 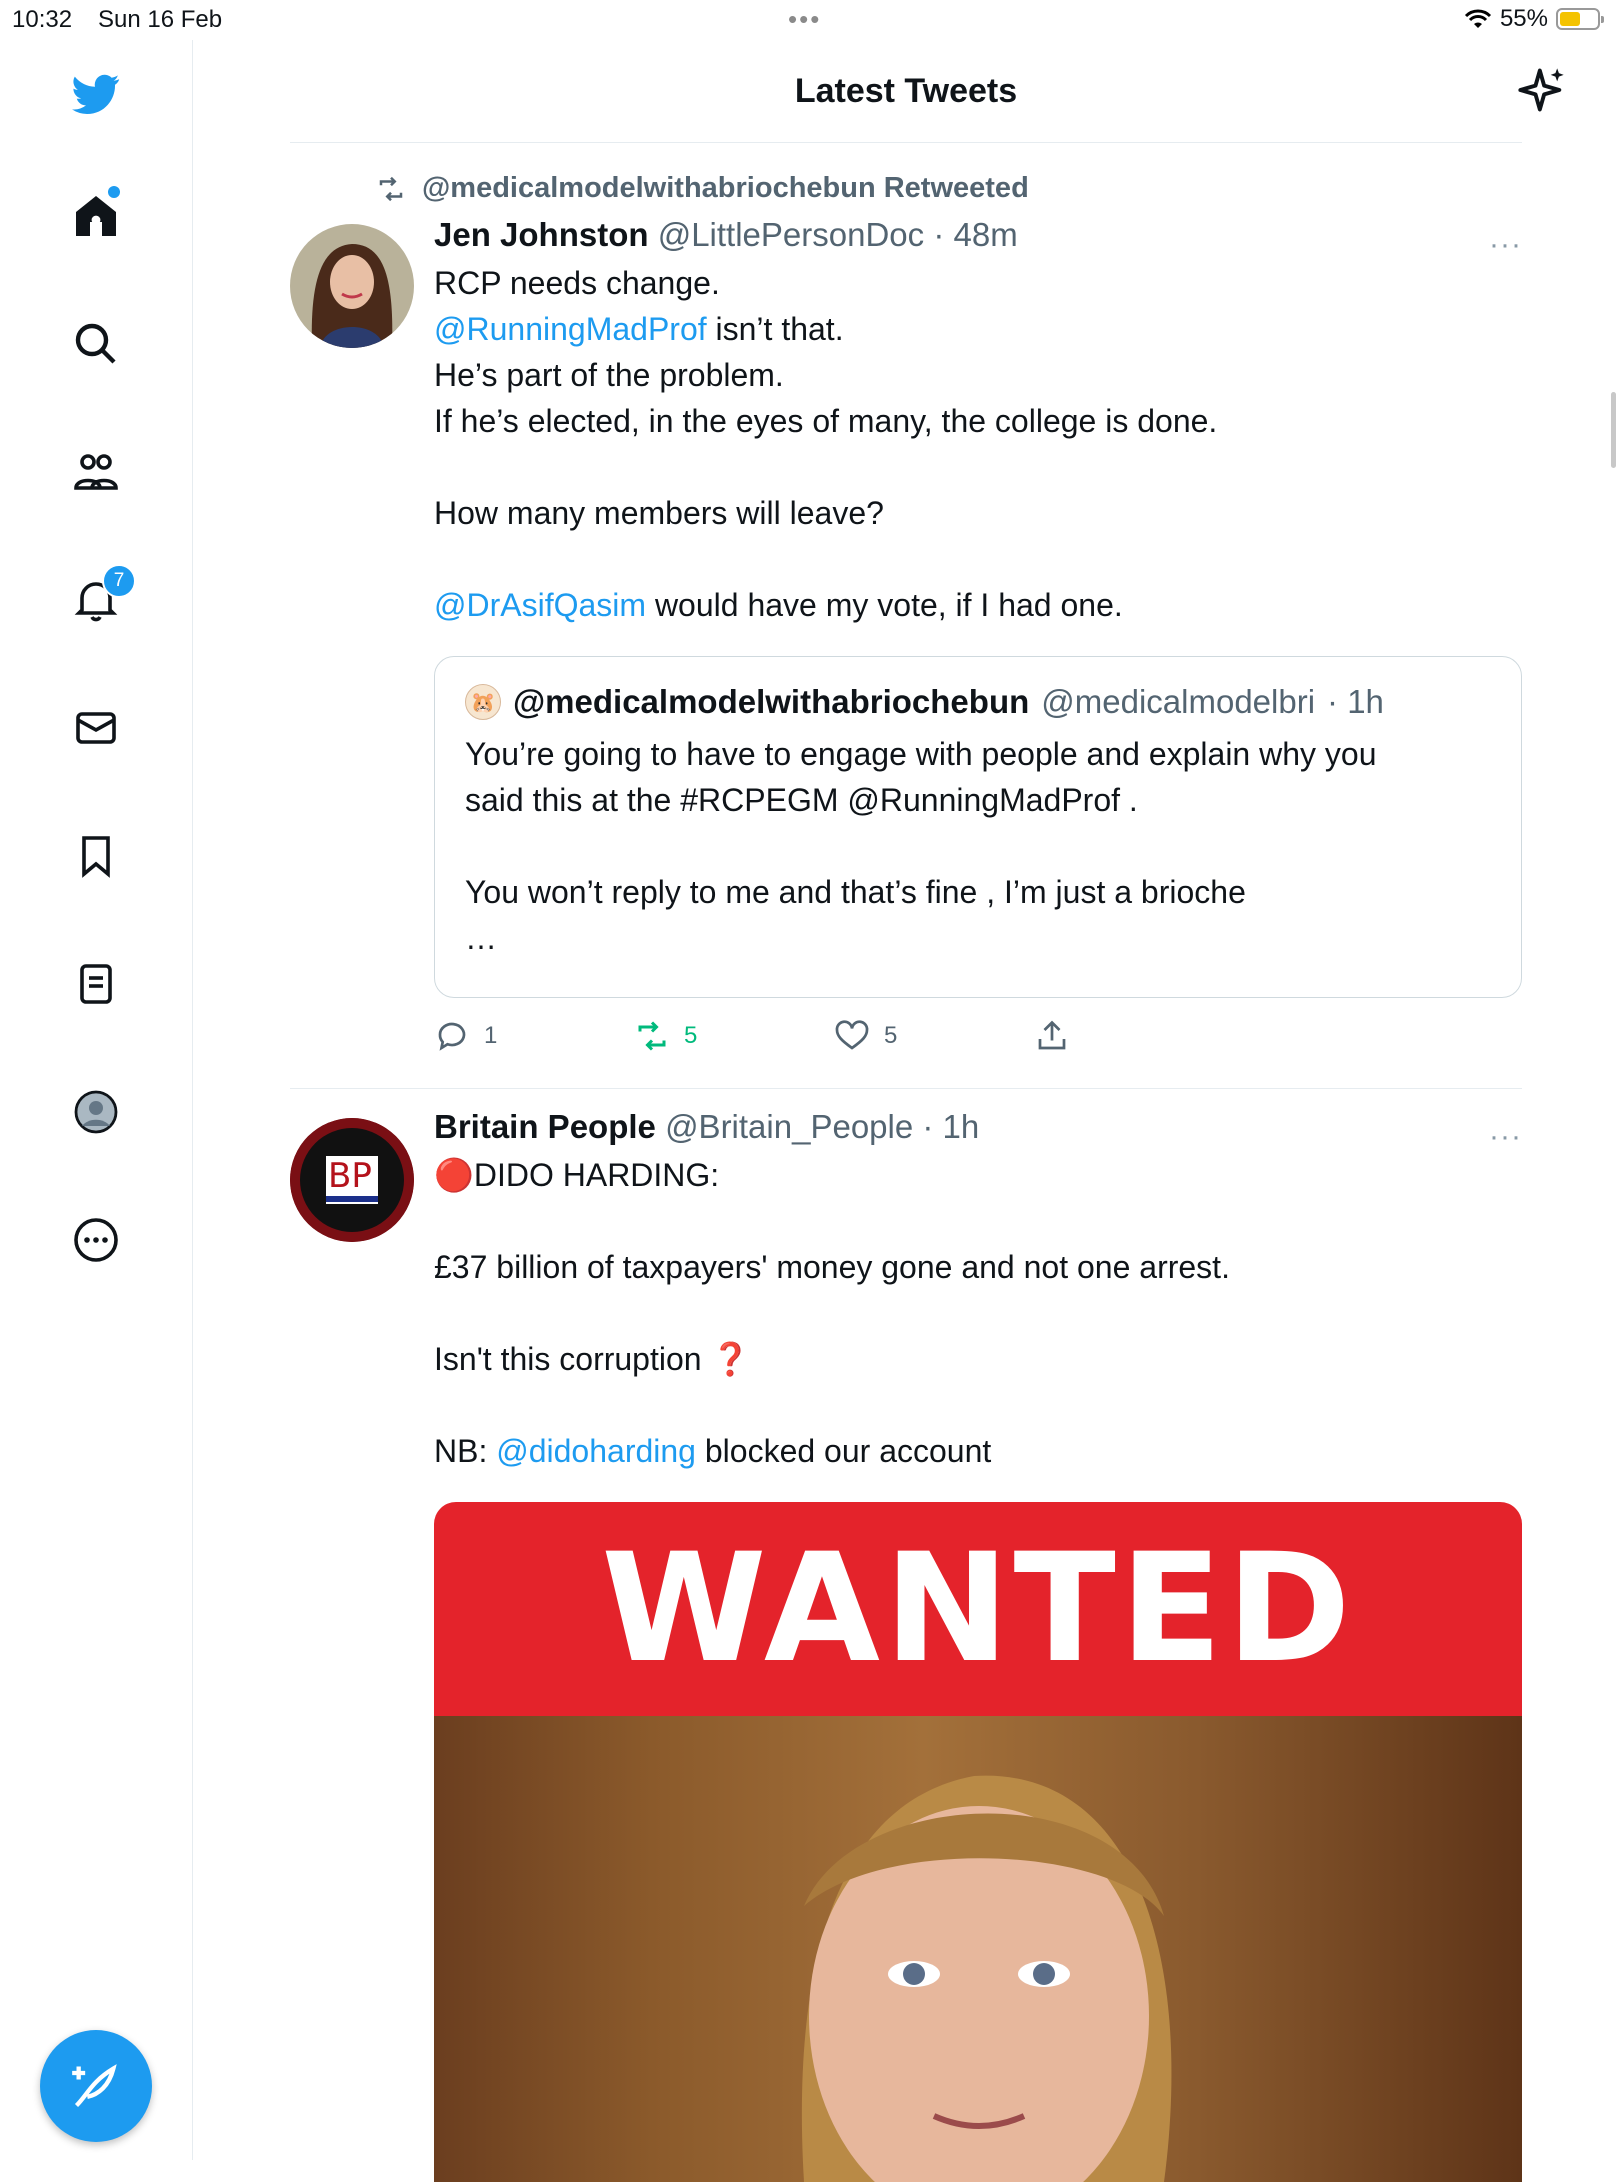 I want to click on communities-icon, so click(x=96, y=472).